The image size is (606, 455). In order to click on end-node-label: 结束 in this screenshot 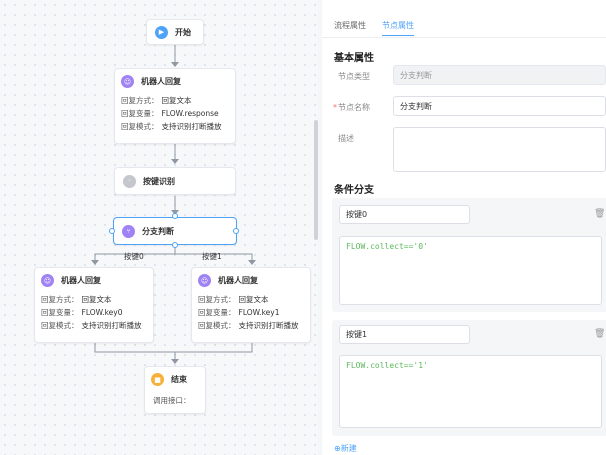, I will do `click(179, 379)`.